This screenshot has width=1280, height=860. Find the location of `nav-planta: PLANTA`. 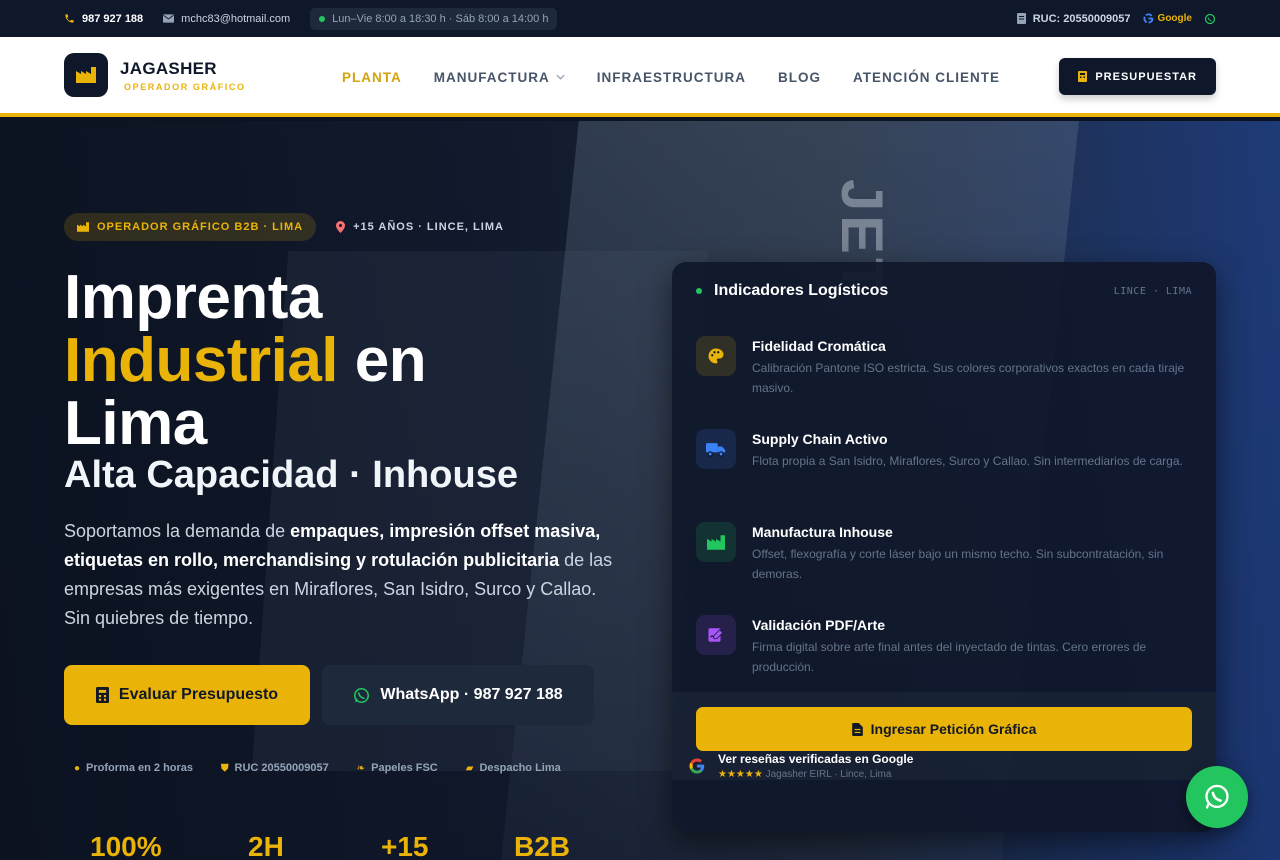

nav-planta: PLANTA is located at coordinates (372, 77).